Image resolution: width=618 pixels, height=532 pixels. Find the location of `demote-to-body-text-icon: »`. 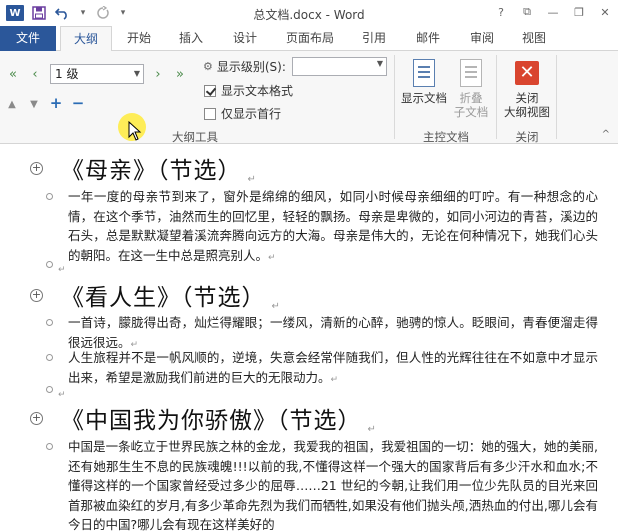

demote-to-body-text-icon: » is located at coordinates (180, 74).